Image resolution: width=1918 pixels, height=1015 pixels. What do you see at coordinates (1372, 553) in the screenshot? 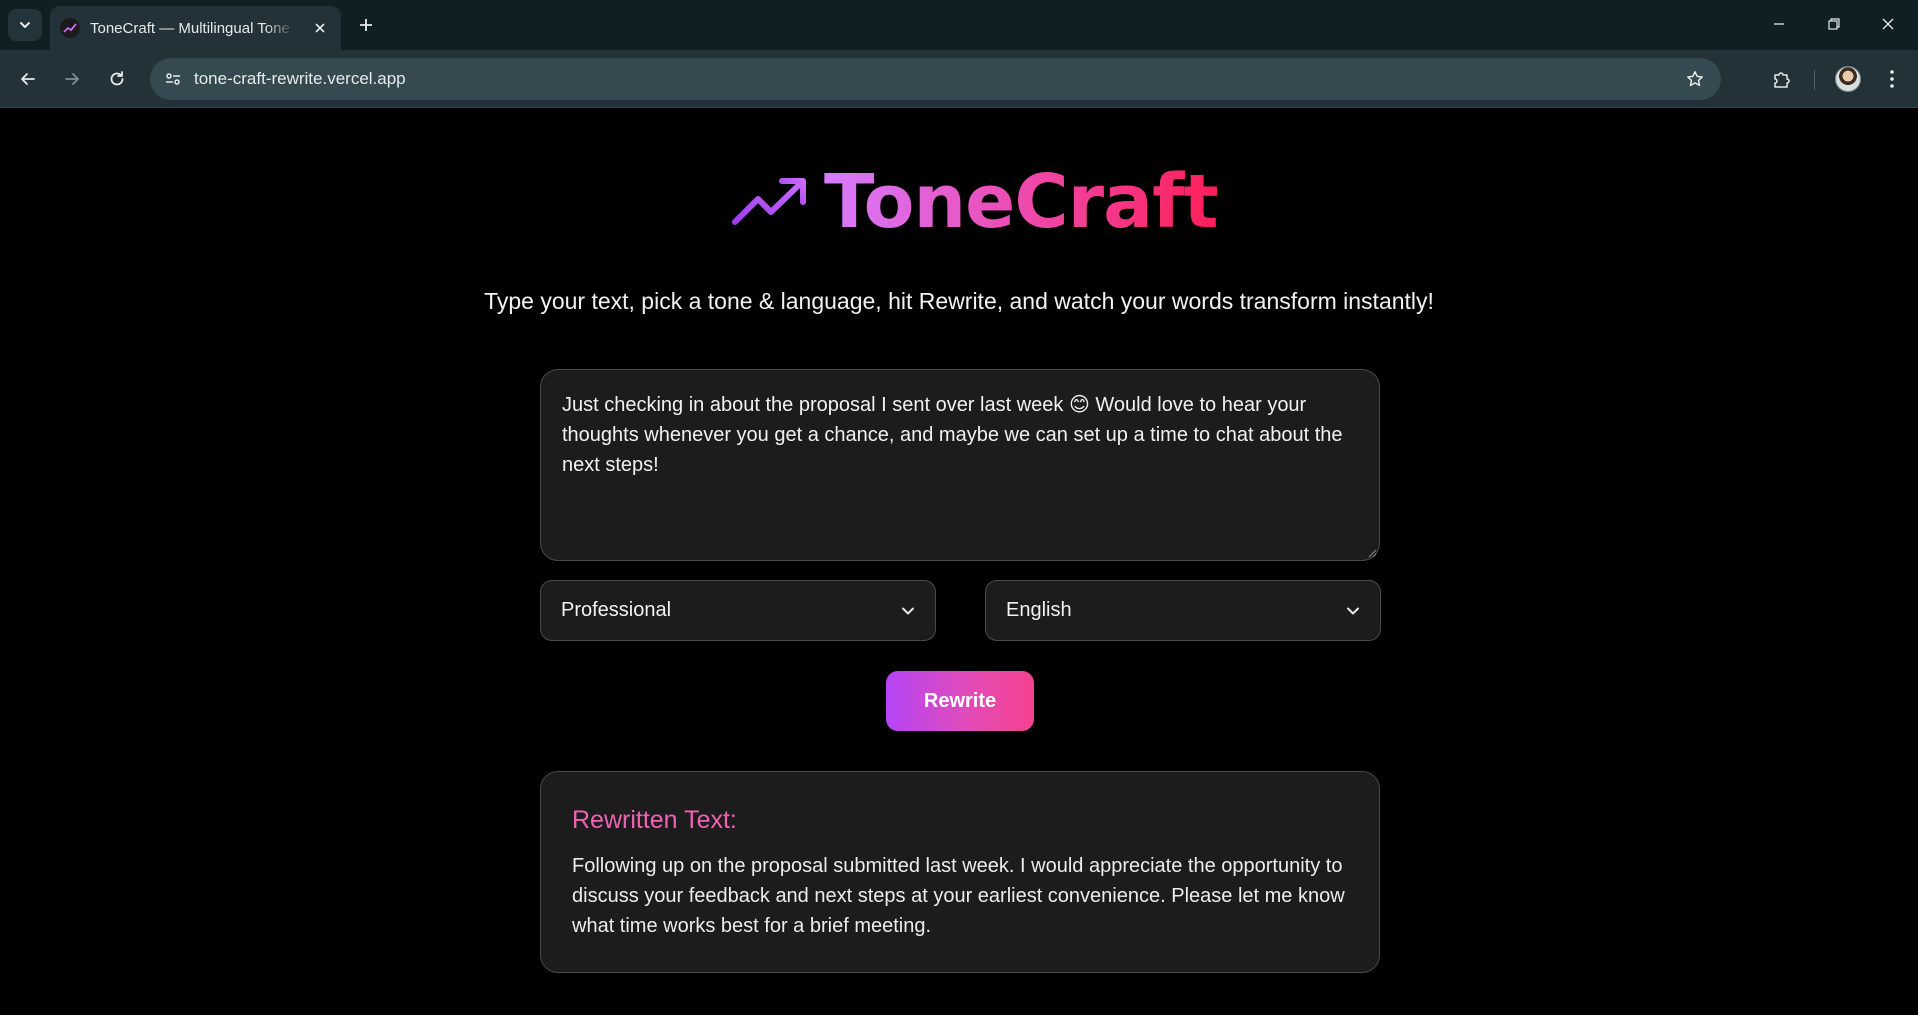
I see `resize-handle-icon` at bounding box center [1372, 553].